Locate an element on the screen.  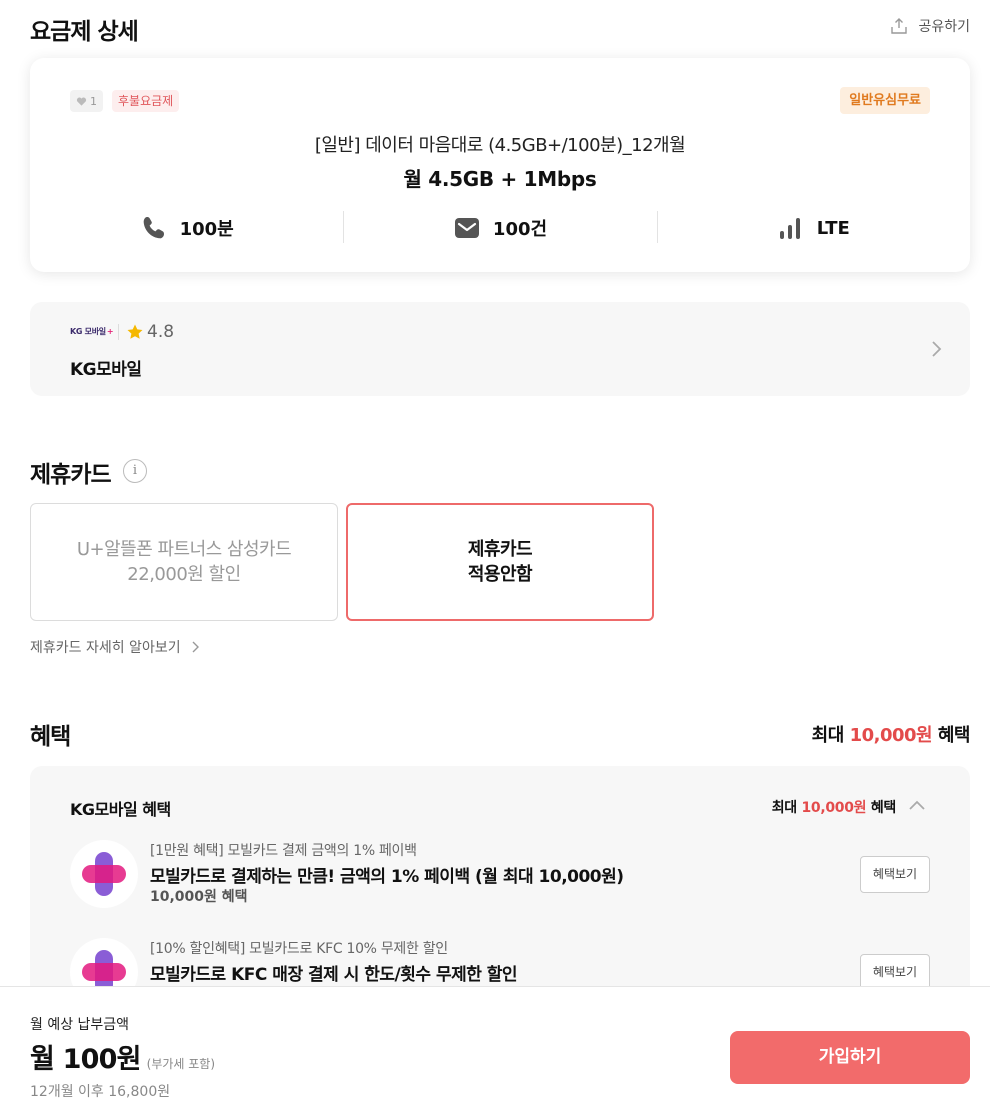
chevron-up-icon is located at coordinates (917, 805).